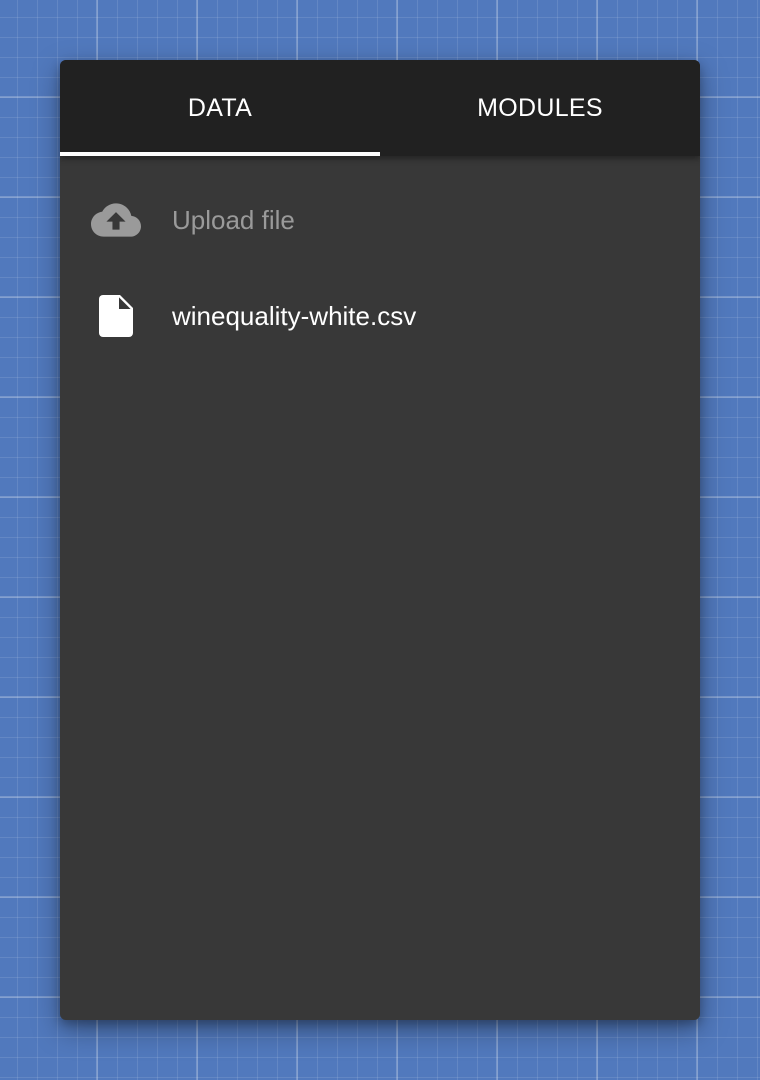  I want to click on tab-modules-label: MODULES, so click(540, 107).